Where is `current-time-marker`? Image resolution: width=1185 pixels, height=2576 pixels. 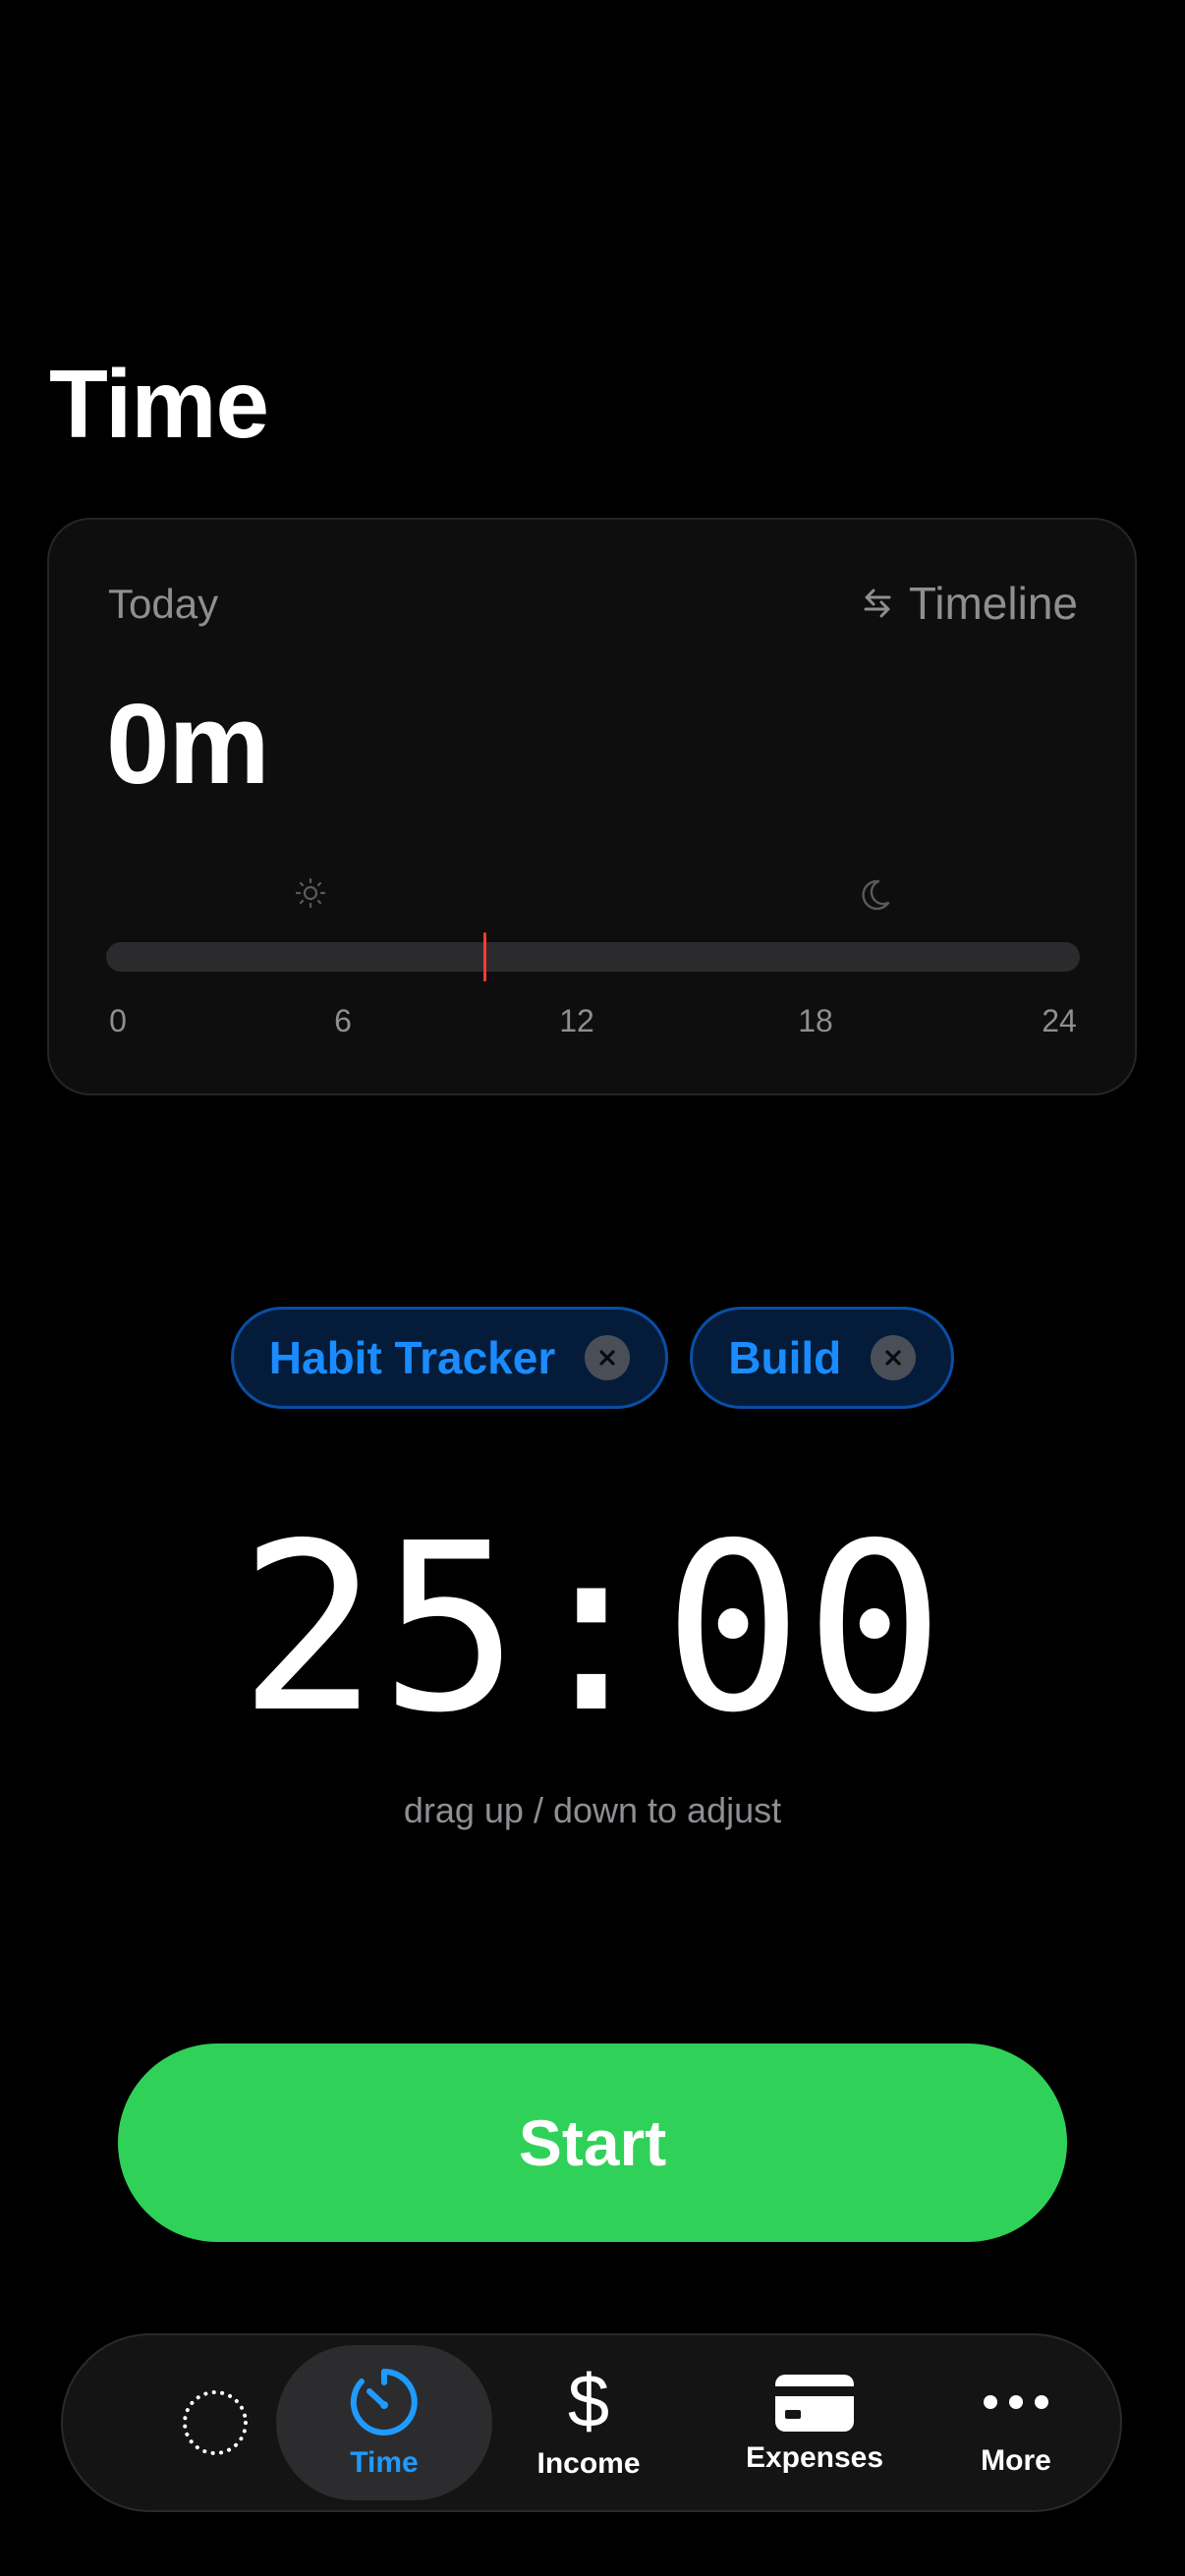
current-time-marker is located at coordinates (485, 956).